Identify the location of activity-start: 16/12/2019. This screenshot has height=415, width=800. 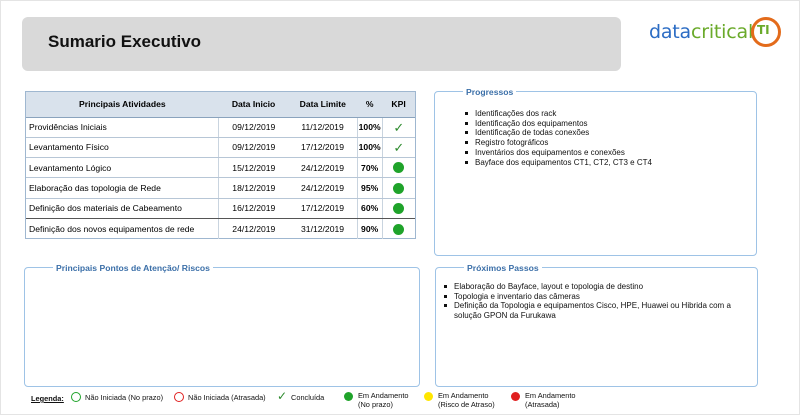
(253, 208).